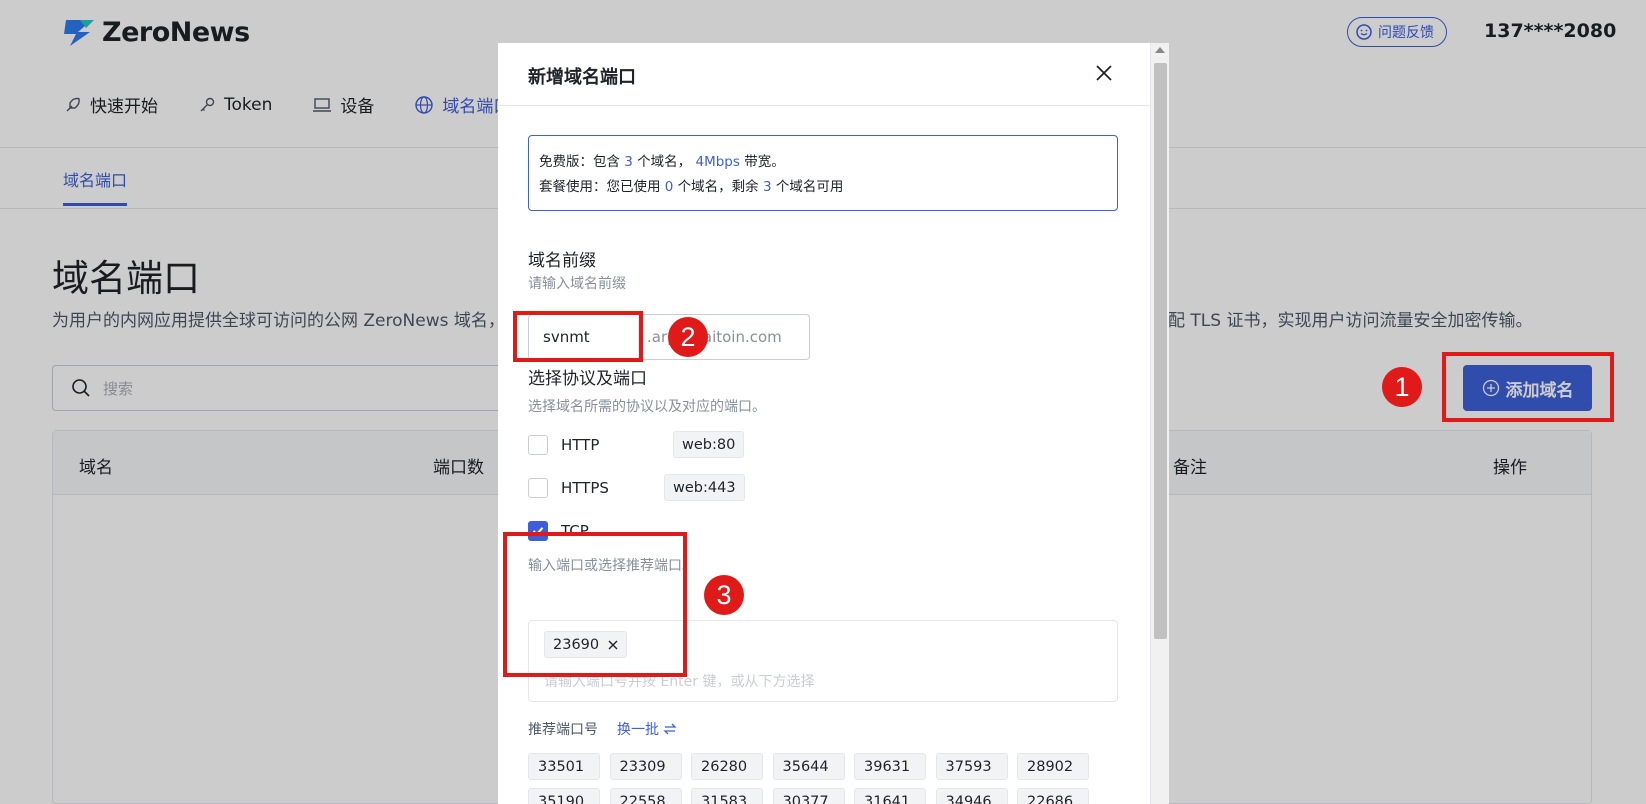 Image resolution: width=1646 pixels, height=804 pixels. I want to click on plan-line-2: 套餐使用：您已使用 0 个域名，剩余 3 个域名可用, so click(823, 187).